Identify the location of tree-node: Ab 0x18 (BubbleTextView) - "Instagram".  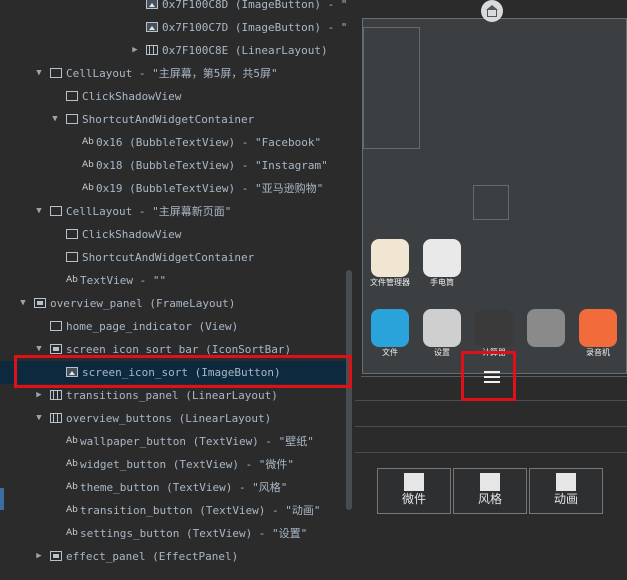
(173, 165).